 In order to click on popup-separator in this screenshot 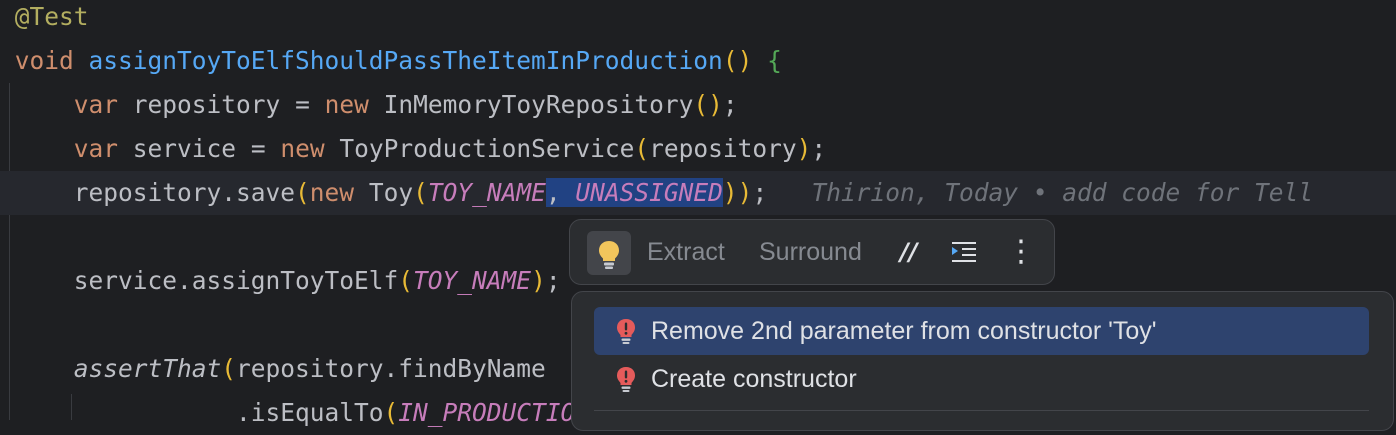, I will do `click(981, 410)`.